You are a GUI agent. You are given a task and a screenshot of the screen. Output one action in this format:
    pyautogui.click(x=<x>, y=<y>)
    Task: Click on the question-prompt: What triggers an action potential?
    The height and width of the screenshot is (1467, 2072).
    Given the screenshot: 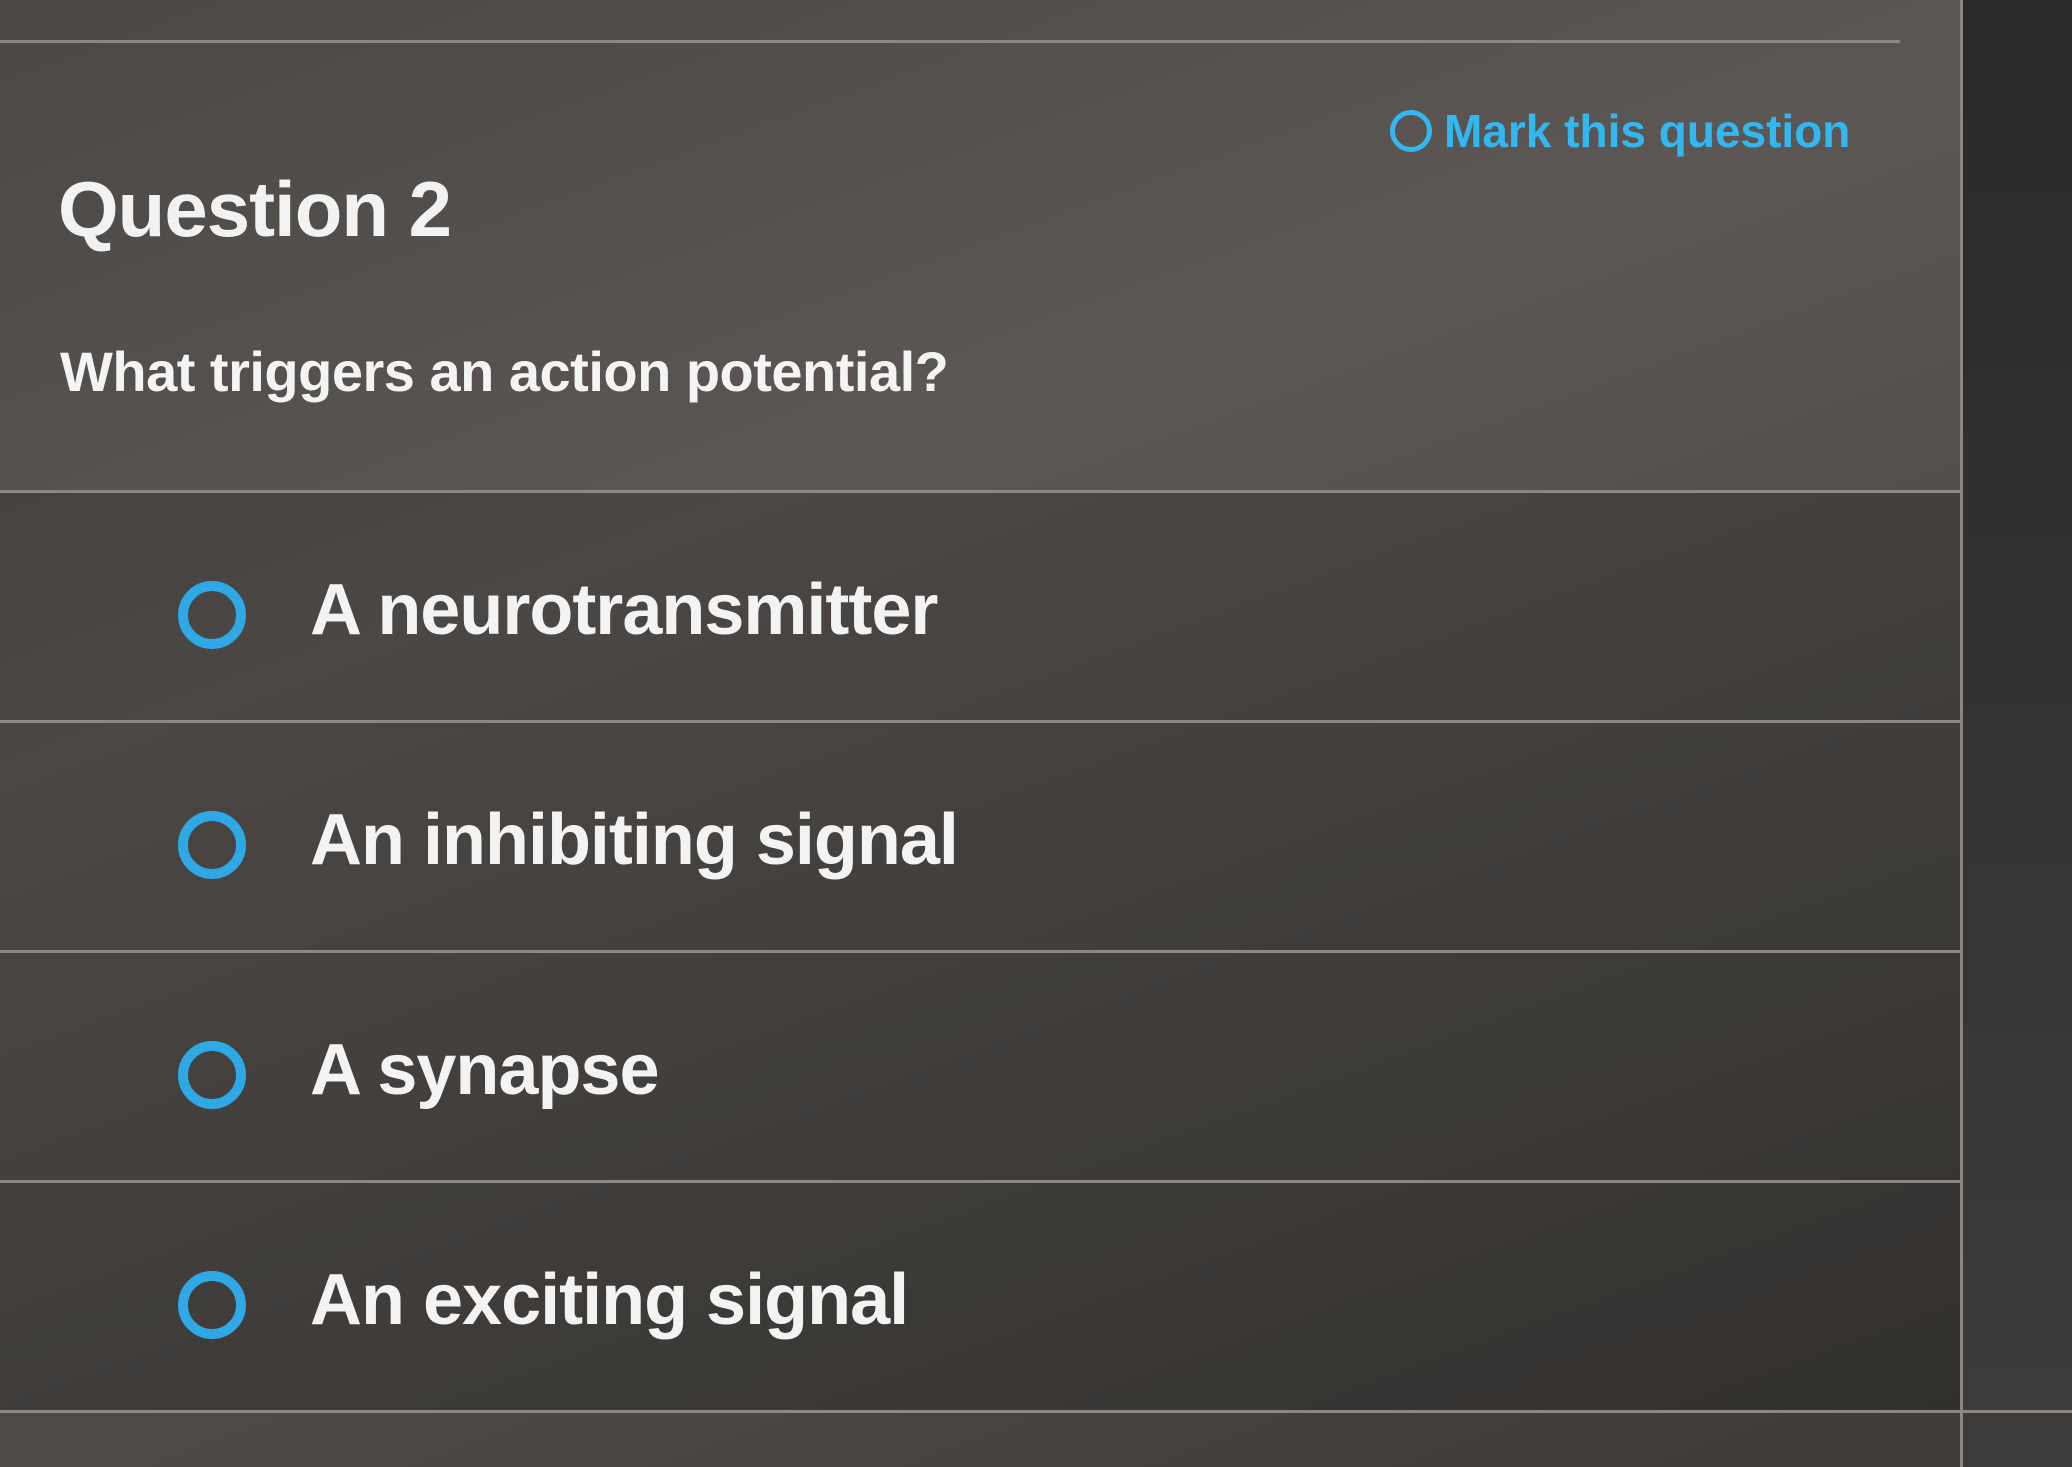 What is the action you would take?
    pyautogui.click(x=504, y=371)
    